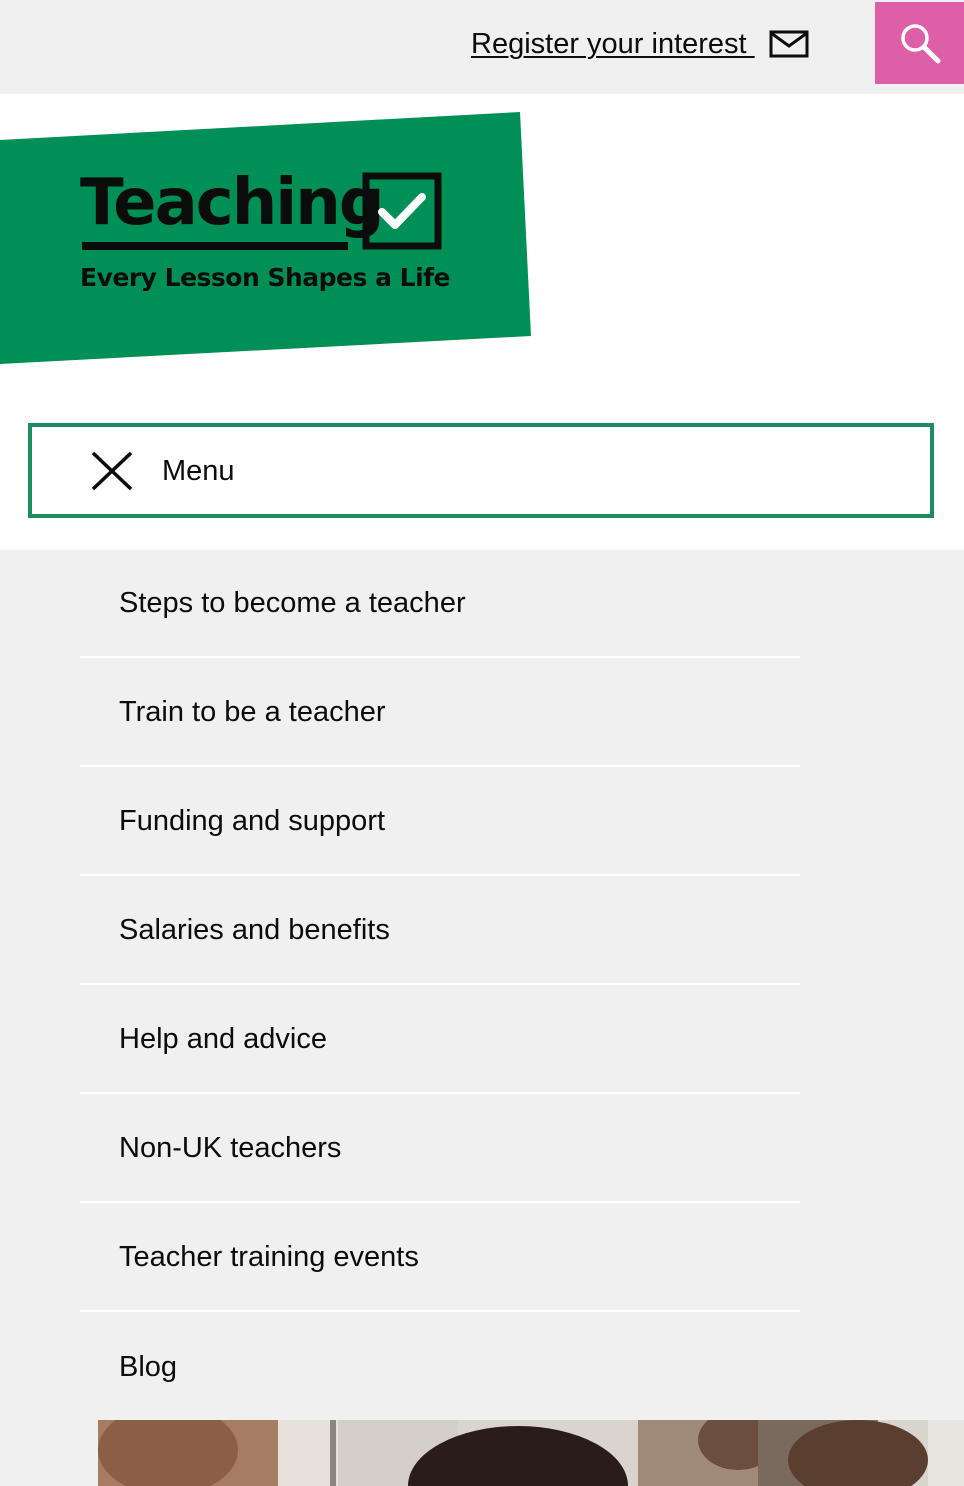 This screenshot has height=1486, width=964. I want to click on search-icon, so click(920, 44).